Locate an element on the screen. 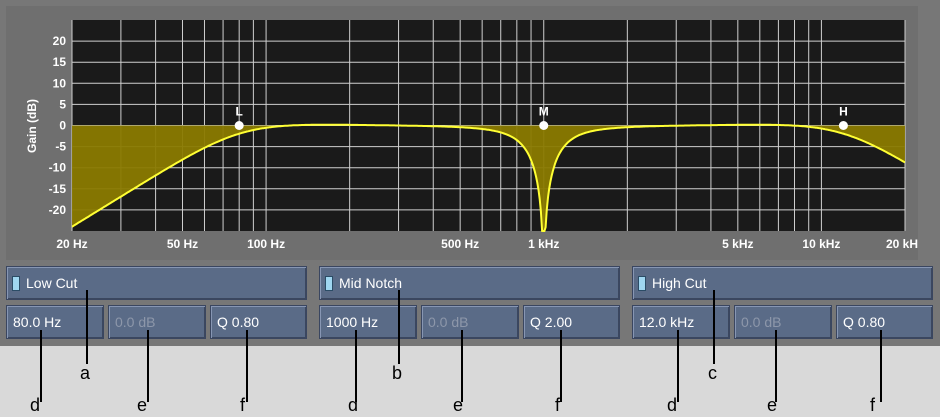 The height and width of the screenshot is (417, 940). callout-a: a is located at coordinates (85, 373).